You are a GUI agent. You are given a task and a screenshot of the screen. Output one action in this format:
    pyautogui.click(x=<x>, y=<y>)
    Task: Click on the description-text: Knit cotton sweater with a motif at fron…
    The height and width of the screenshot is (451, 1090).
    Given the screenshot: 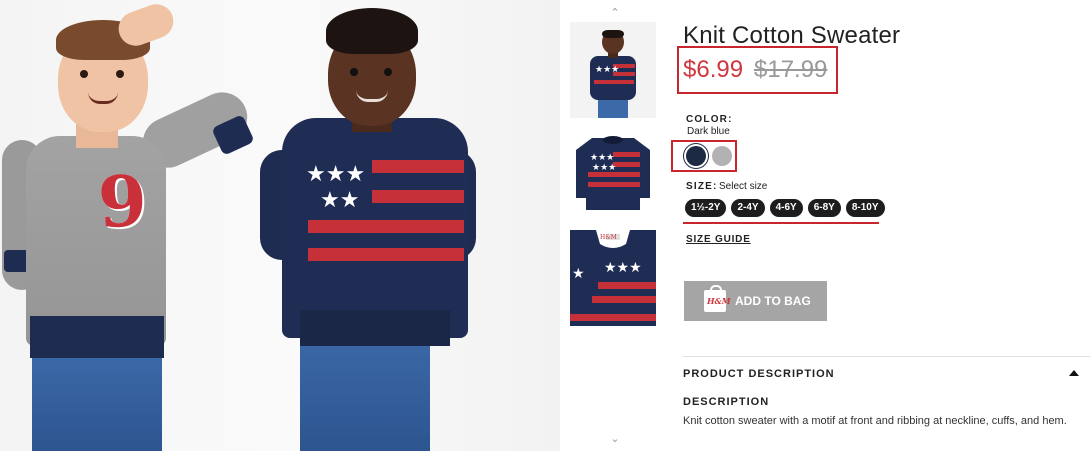 What is the action you would take?
    pyautogui.click(x=875, y=421)
    